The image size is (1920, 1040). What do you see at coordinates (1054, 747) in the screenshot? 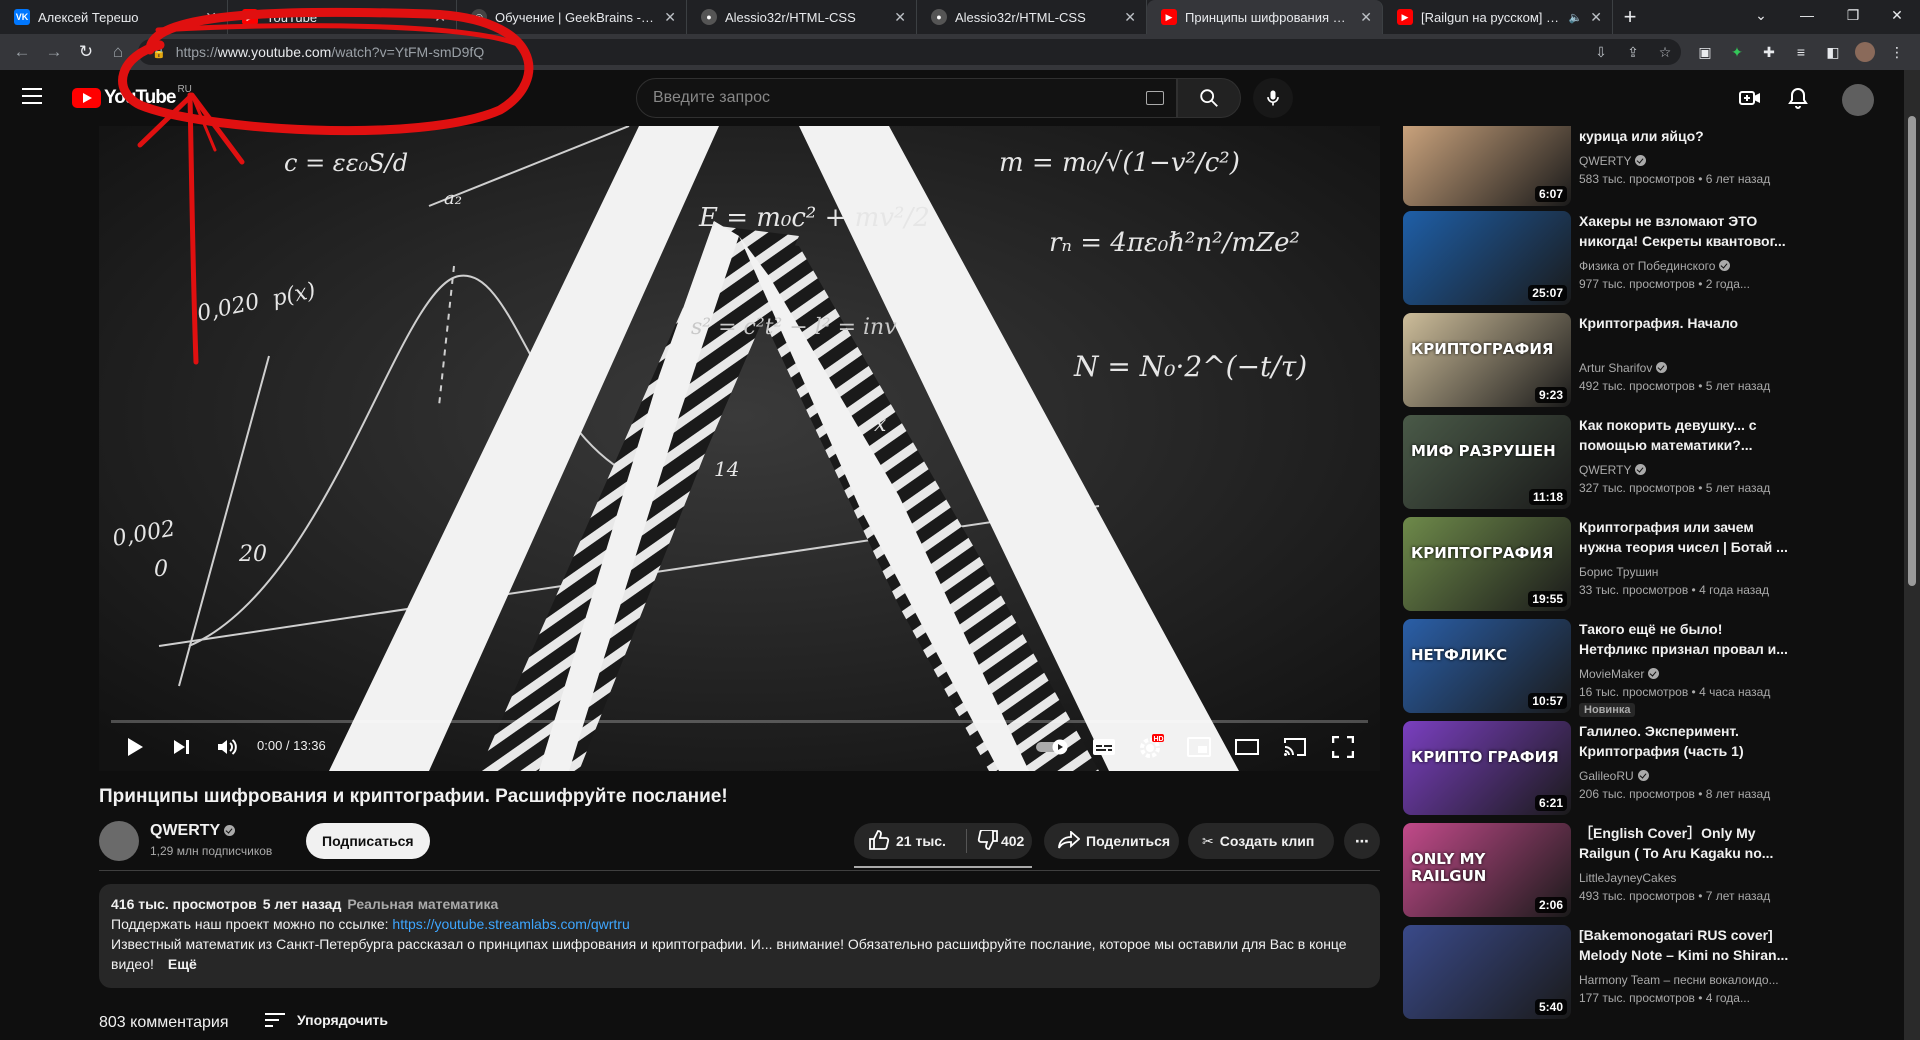
I see `autoplay-toggle` at bounding box center [1054, 747].